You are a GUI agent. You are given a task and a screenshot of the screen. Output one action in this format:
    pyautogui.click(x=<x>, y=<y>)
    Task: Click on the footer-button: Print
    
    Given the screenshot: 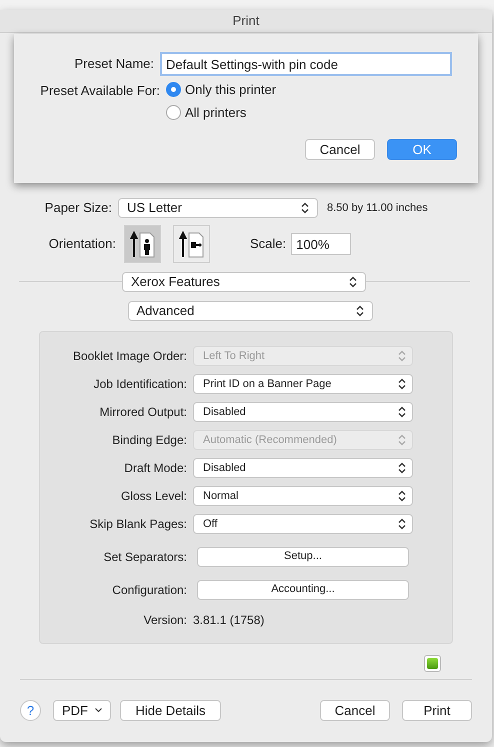 What is the action you would take?
    pyautogui.click(x=437, y=710)
    